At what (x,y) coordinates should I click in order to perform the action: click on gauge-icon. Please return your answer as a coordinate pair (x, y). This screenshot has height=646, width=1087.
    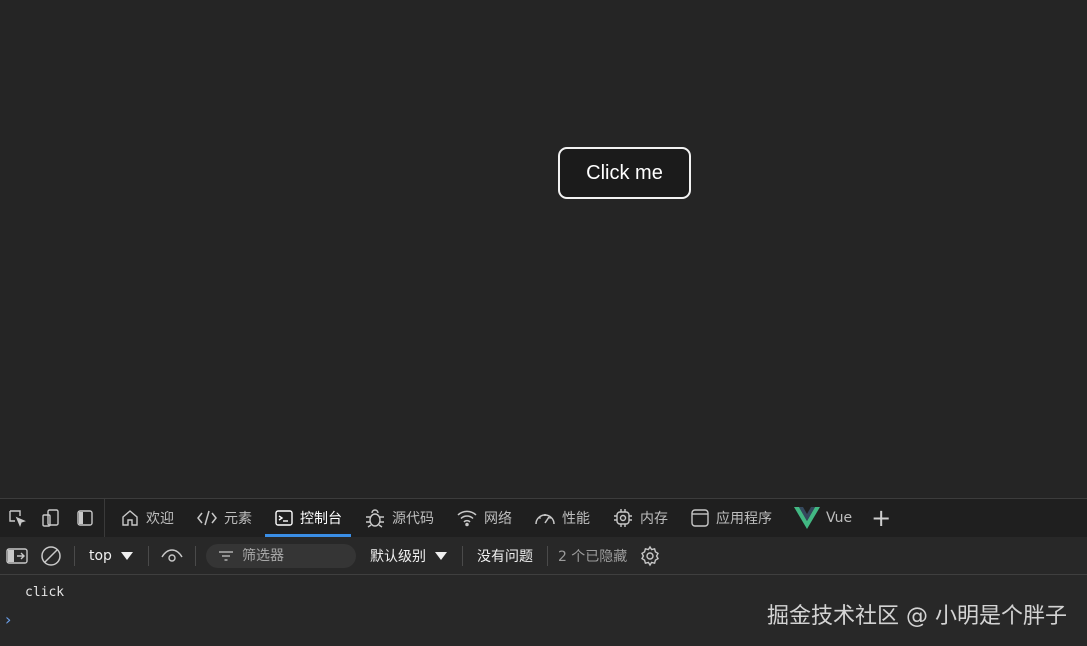
    Looking at the image, I should click on (545, 519).